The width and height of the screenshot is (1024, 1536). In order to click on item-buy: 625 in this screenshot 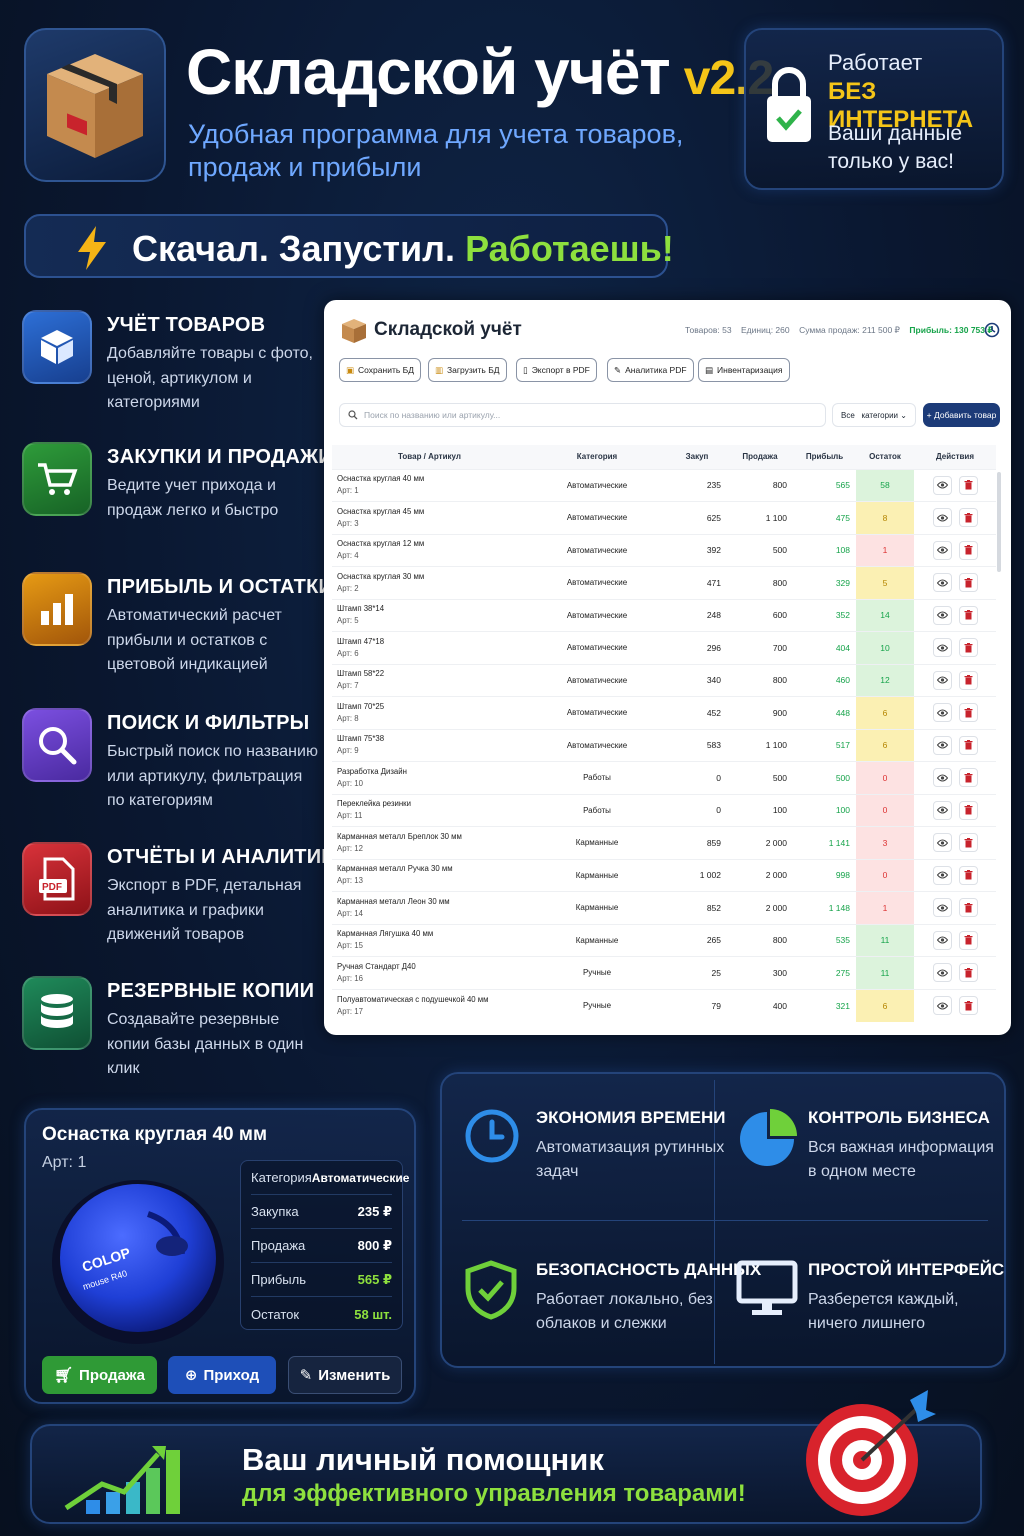, I will do `click(697, 517)`.